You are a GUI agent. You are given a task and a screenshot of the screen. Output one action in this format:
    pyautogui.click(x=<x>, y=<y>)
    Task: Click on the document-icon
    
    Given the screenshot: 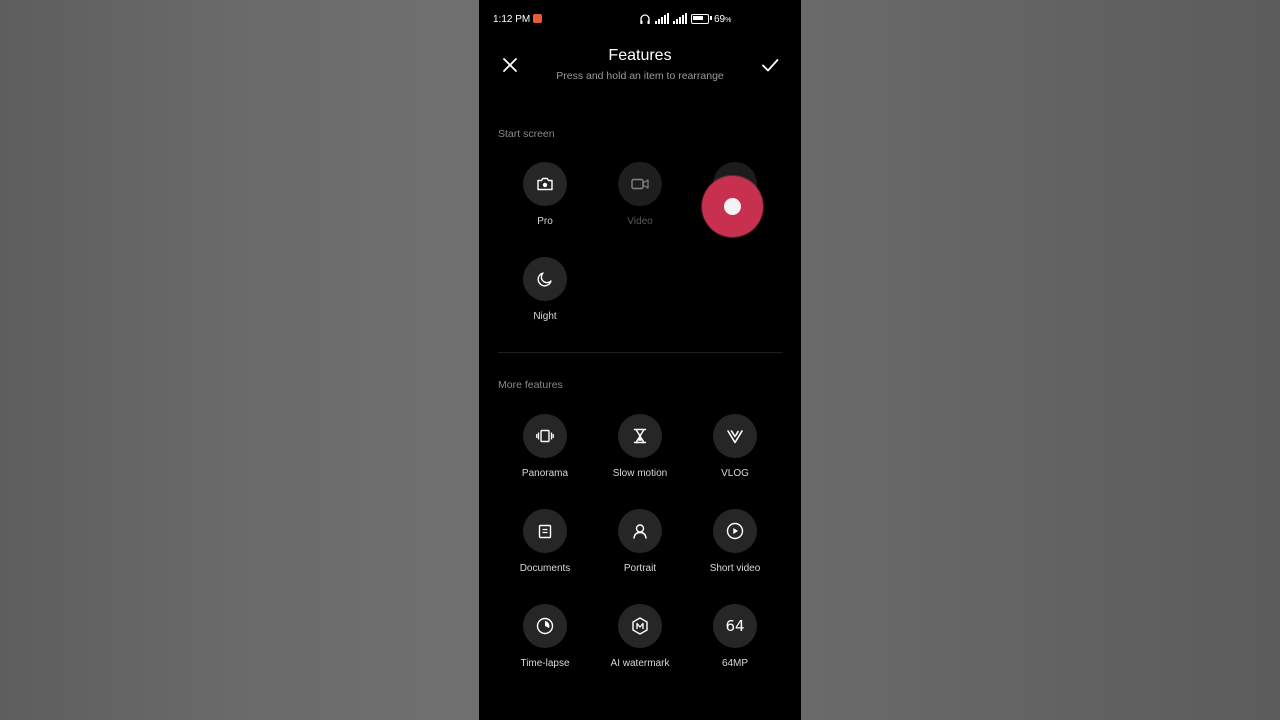 What is the action you would take?
    pyautogui.click(x=545, y=531)
    